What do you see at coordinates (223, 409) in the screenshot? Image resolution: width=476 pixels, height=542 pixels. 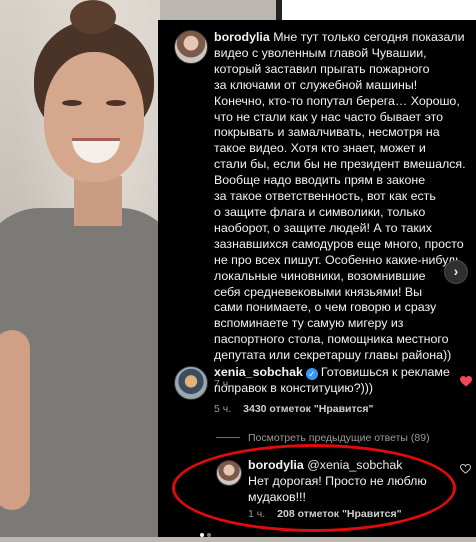 I see `comment-time: 5 ч.` at bounding box center [223, 409].